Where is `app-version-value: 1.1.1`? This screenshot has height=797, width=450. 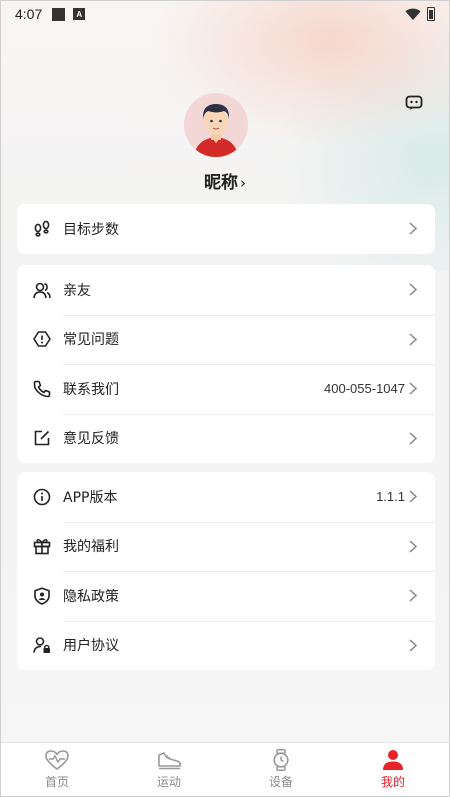
app-version-value: 1.1.1 is located at coordinates (390, 497).